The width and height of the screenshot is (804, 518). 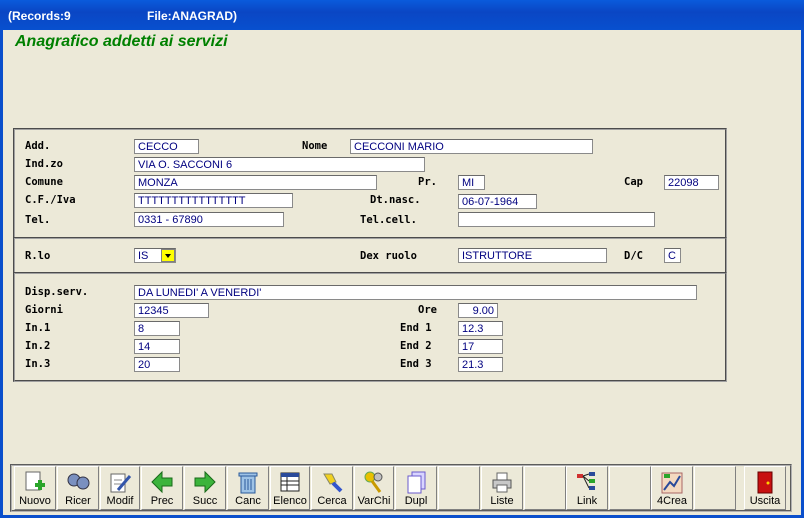 What do you see at coordinates (633, 256) in the screenshot?
I see `dc-label: D/C` at bounding box center [633, 256].